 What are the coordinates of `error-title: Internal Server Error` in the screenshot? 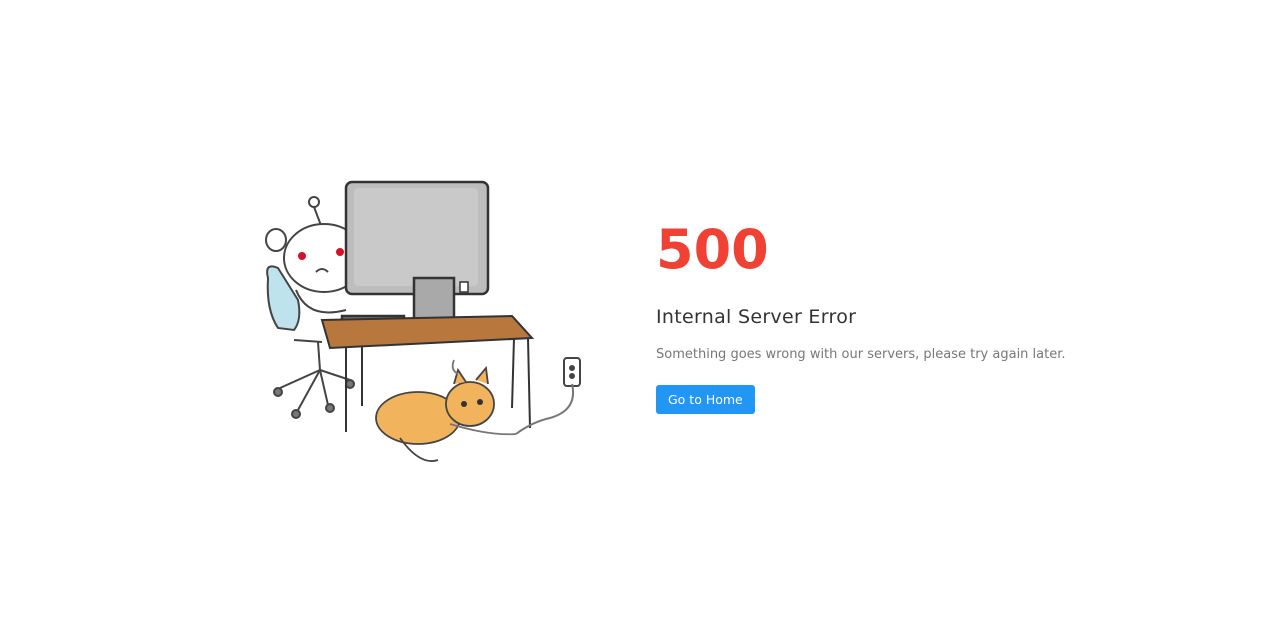 It's located at (756, 317).